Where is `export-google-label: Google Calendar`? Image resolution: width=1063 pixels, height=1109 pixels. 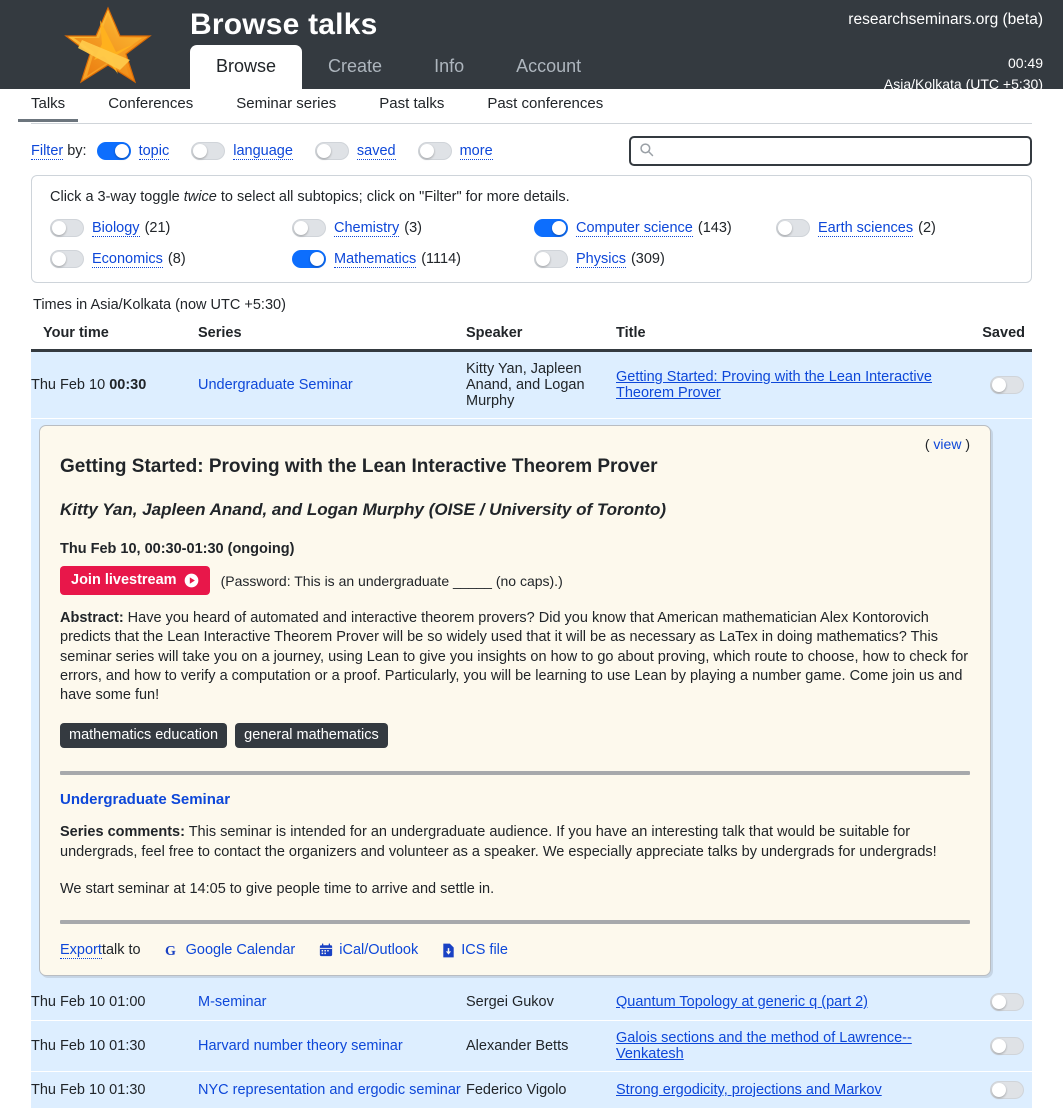 export-google-label: Google Calendar is located at coordinates (240, 950).